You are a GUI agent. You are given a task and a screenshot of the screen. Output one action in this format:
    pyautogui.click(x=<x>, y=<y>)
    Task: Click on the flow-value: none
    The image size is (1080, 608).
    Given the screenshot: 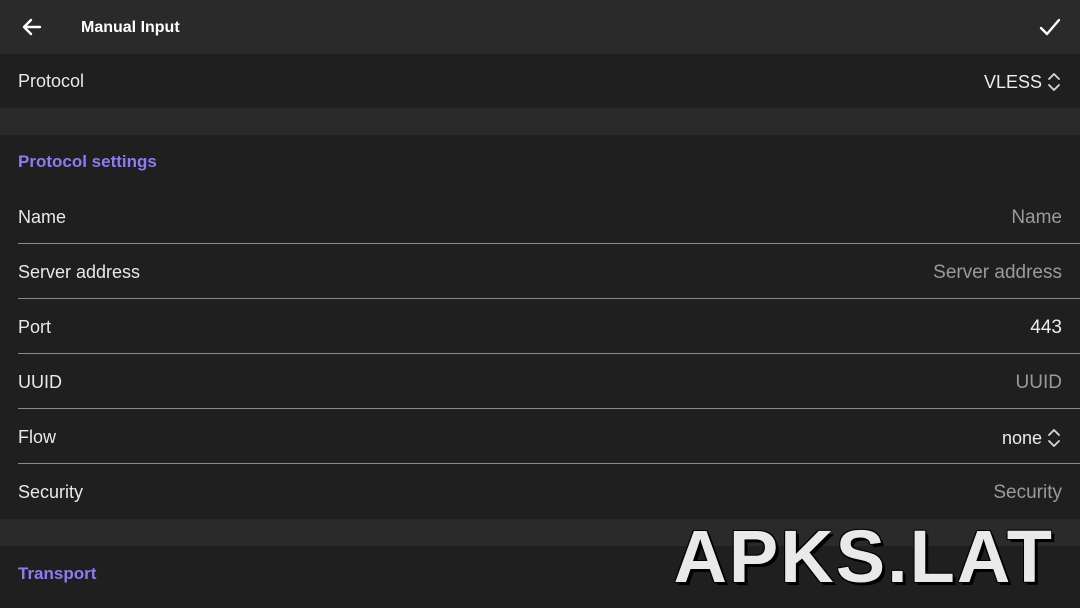 What is the action you would take?
    pyautogui.click(x=1021, y=438)
    